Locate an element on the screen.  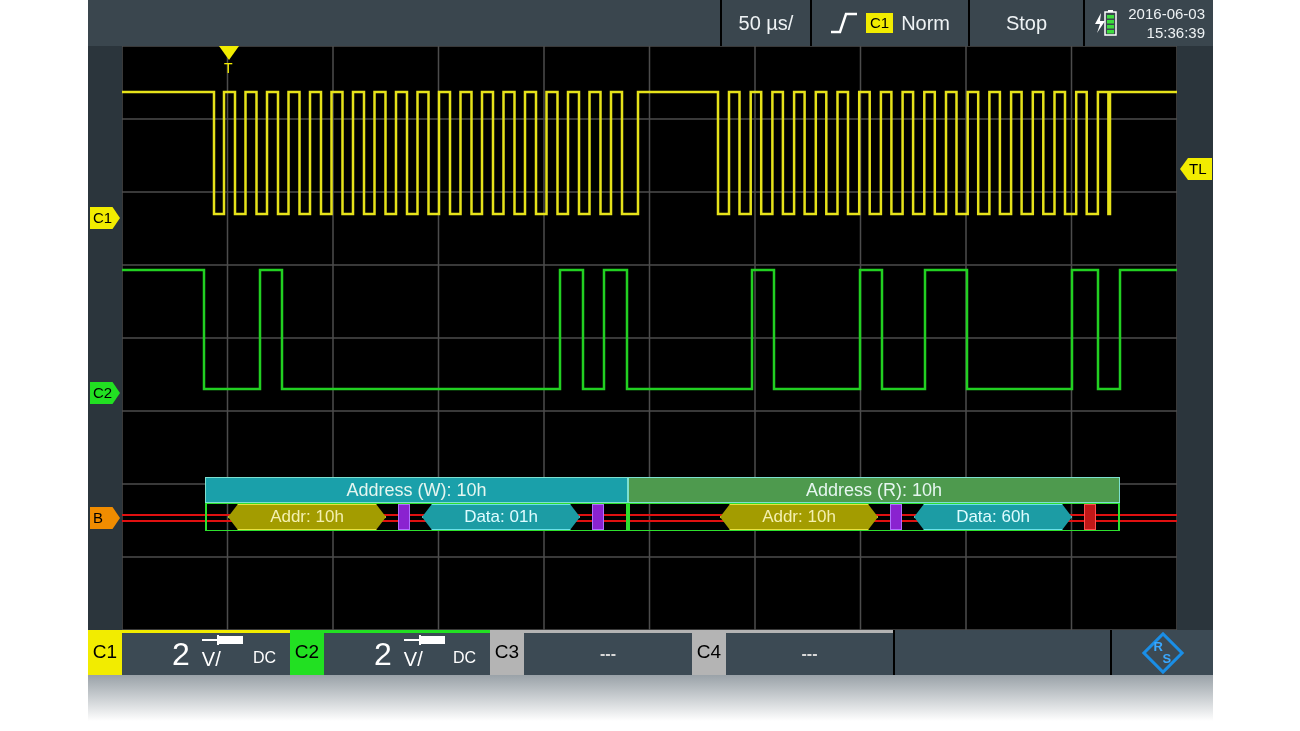
trigger-source: C1 is located at coordinates (879, 23).